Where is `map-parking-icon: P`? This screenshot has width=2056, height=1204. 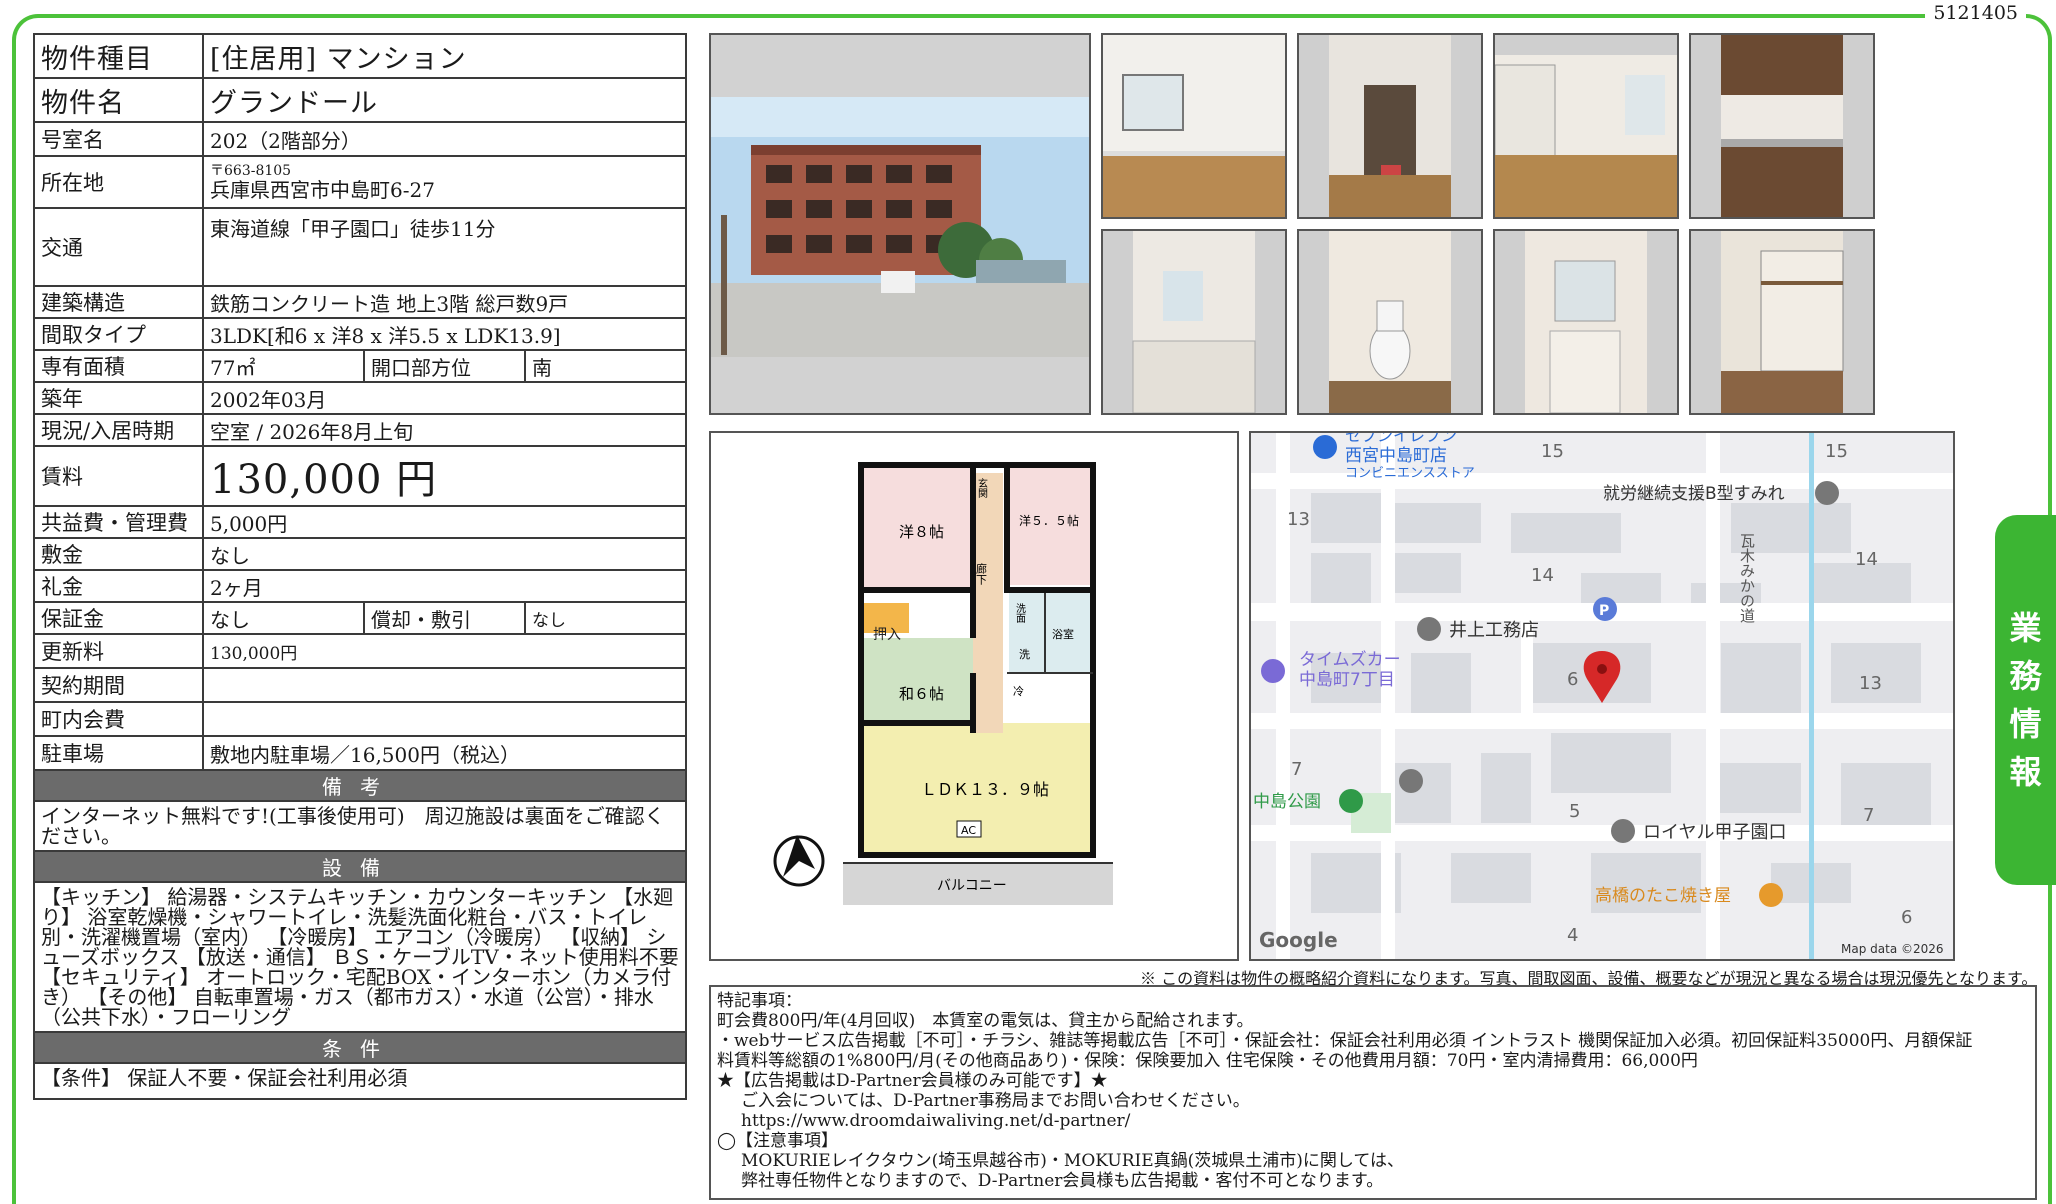 map-parking-icon: P is located at coordinates (1604, 611).